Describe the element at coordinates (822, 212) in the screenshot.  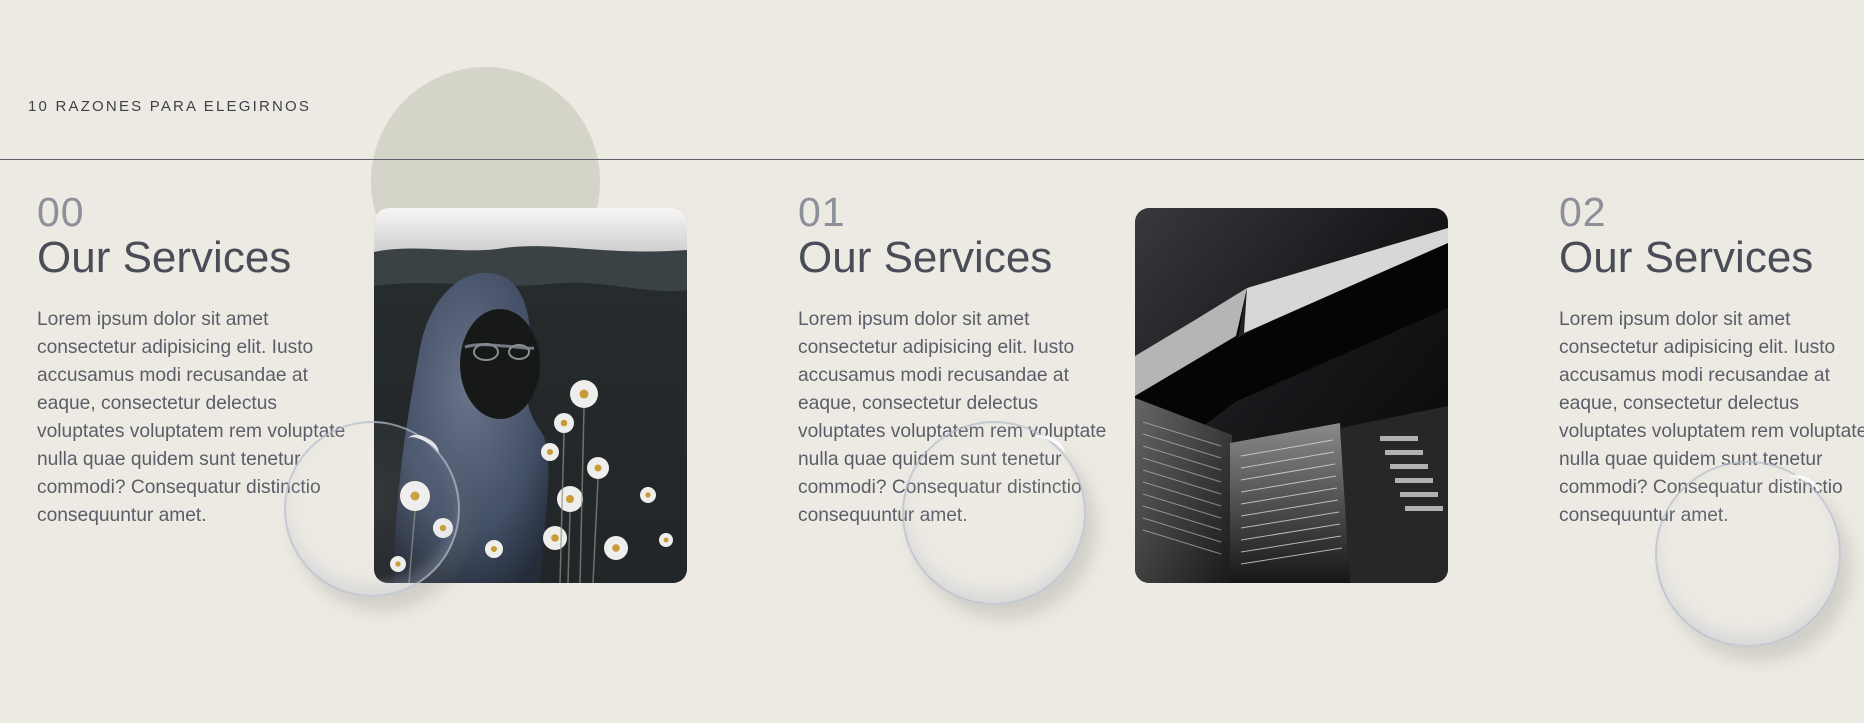
I see `service-number: 01` at that location.